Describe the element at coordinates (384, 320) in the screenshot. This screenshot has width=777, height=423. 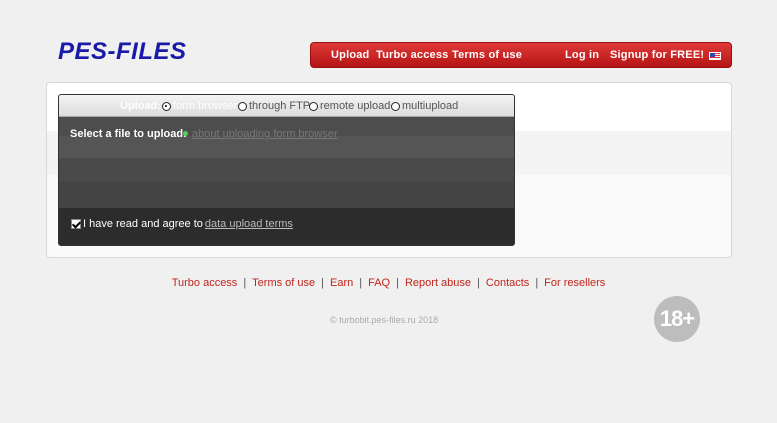
I see `copyright: © turbobit.pes-files.ru 2018` at that location.